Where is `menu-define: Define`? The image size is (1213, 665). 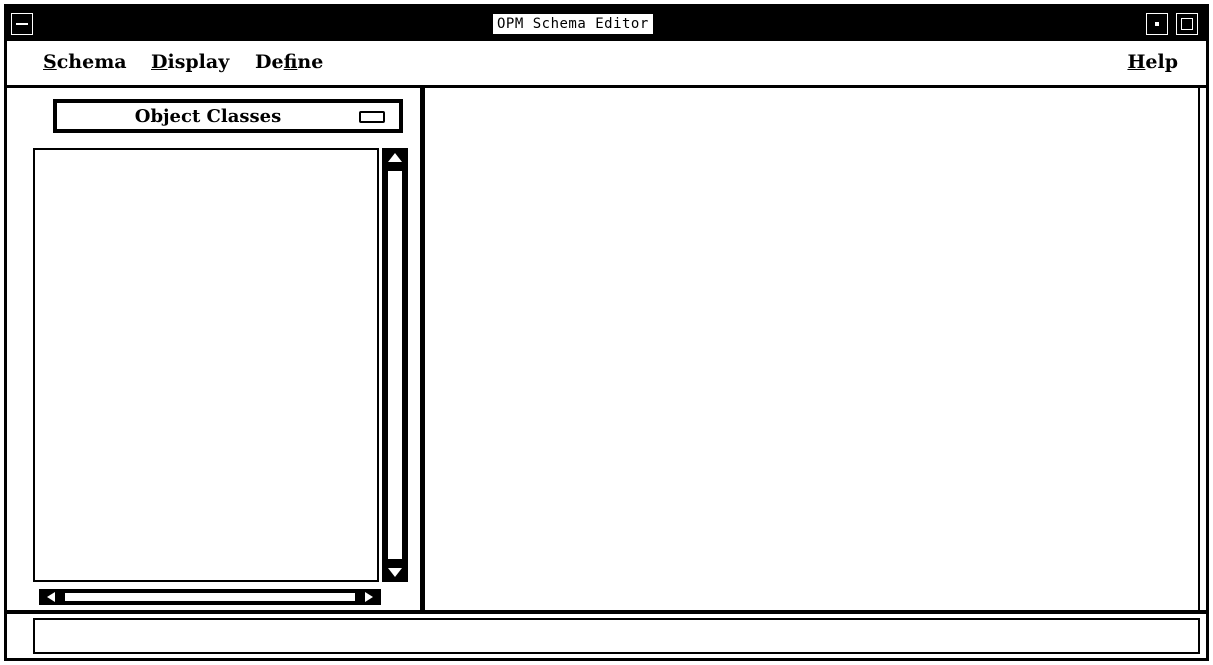
menu-define: Define is located at coordinates (289, 62).